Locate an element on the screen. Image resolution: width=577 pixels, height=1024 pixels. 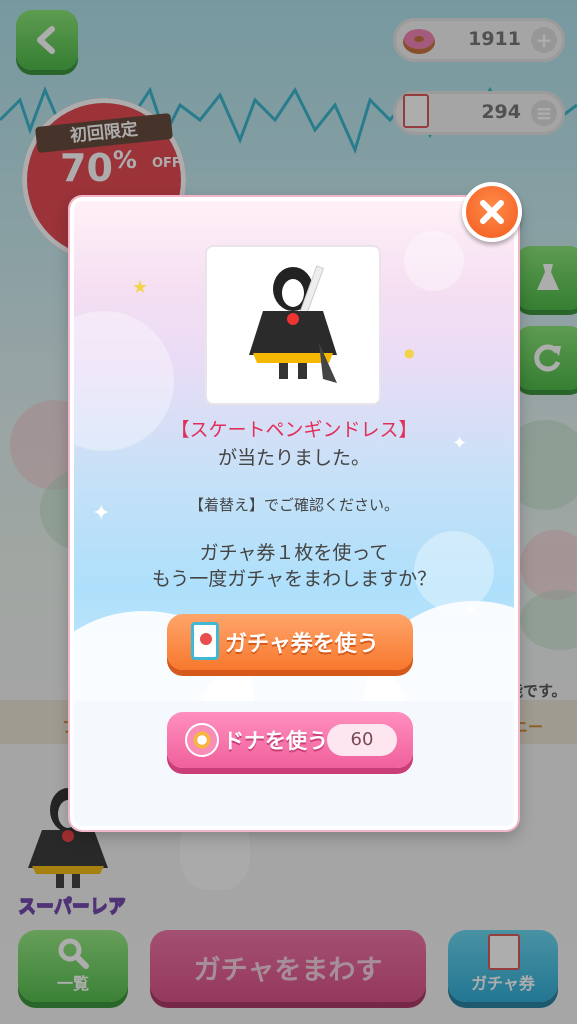
penguin-dress-image is located at coordinates (293, 324).